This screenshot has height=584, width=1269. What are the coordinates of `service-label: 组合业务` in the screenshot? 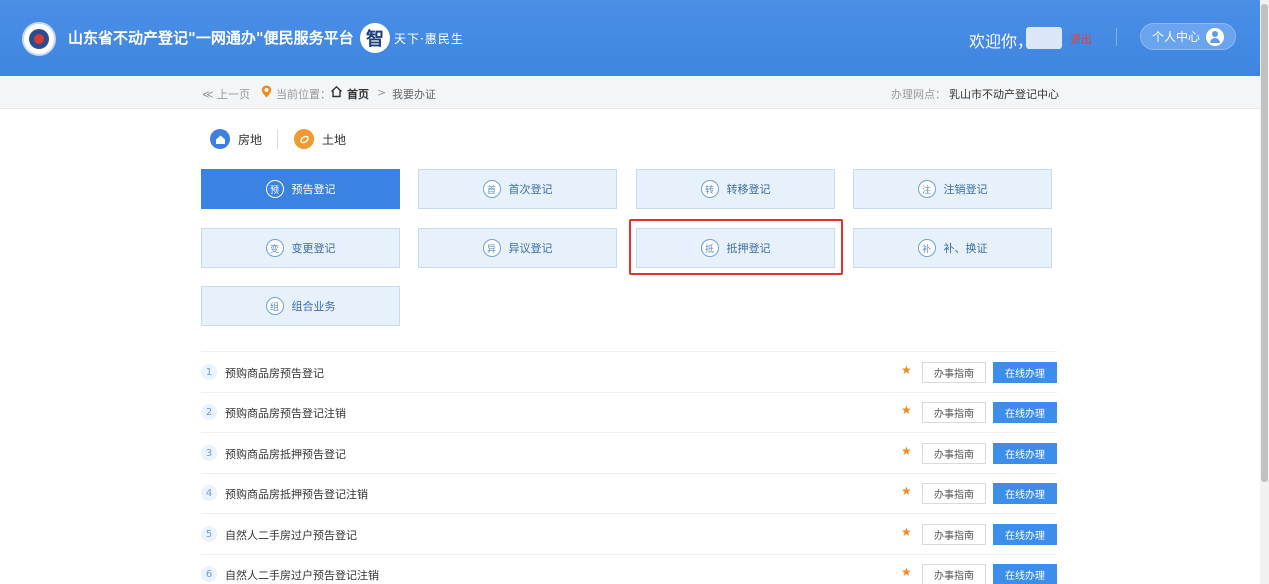 It's located at (313, 306).